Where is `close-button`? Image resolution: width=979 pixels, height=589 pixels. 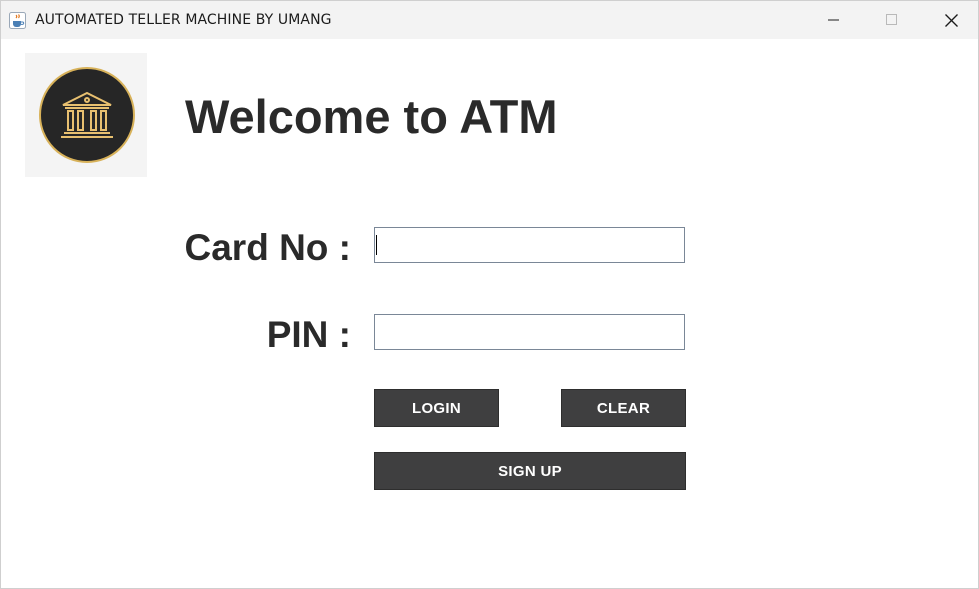
close-button is located at coordinates (951, 20).